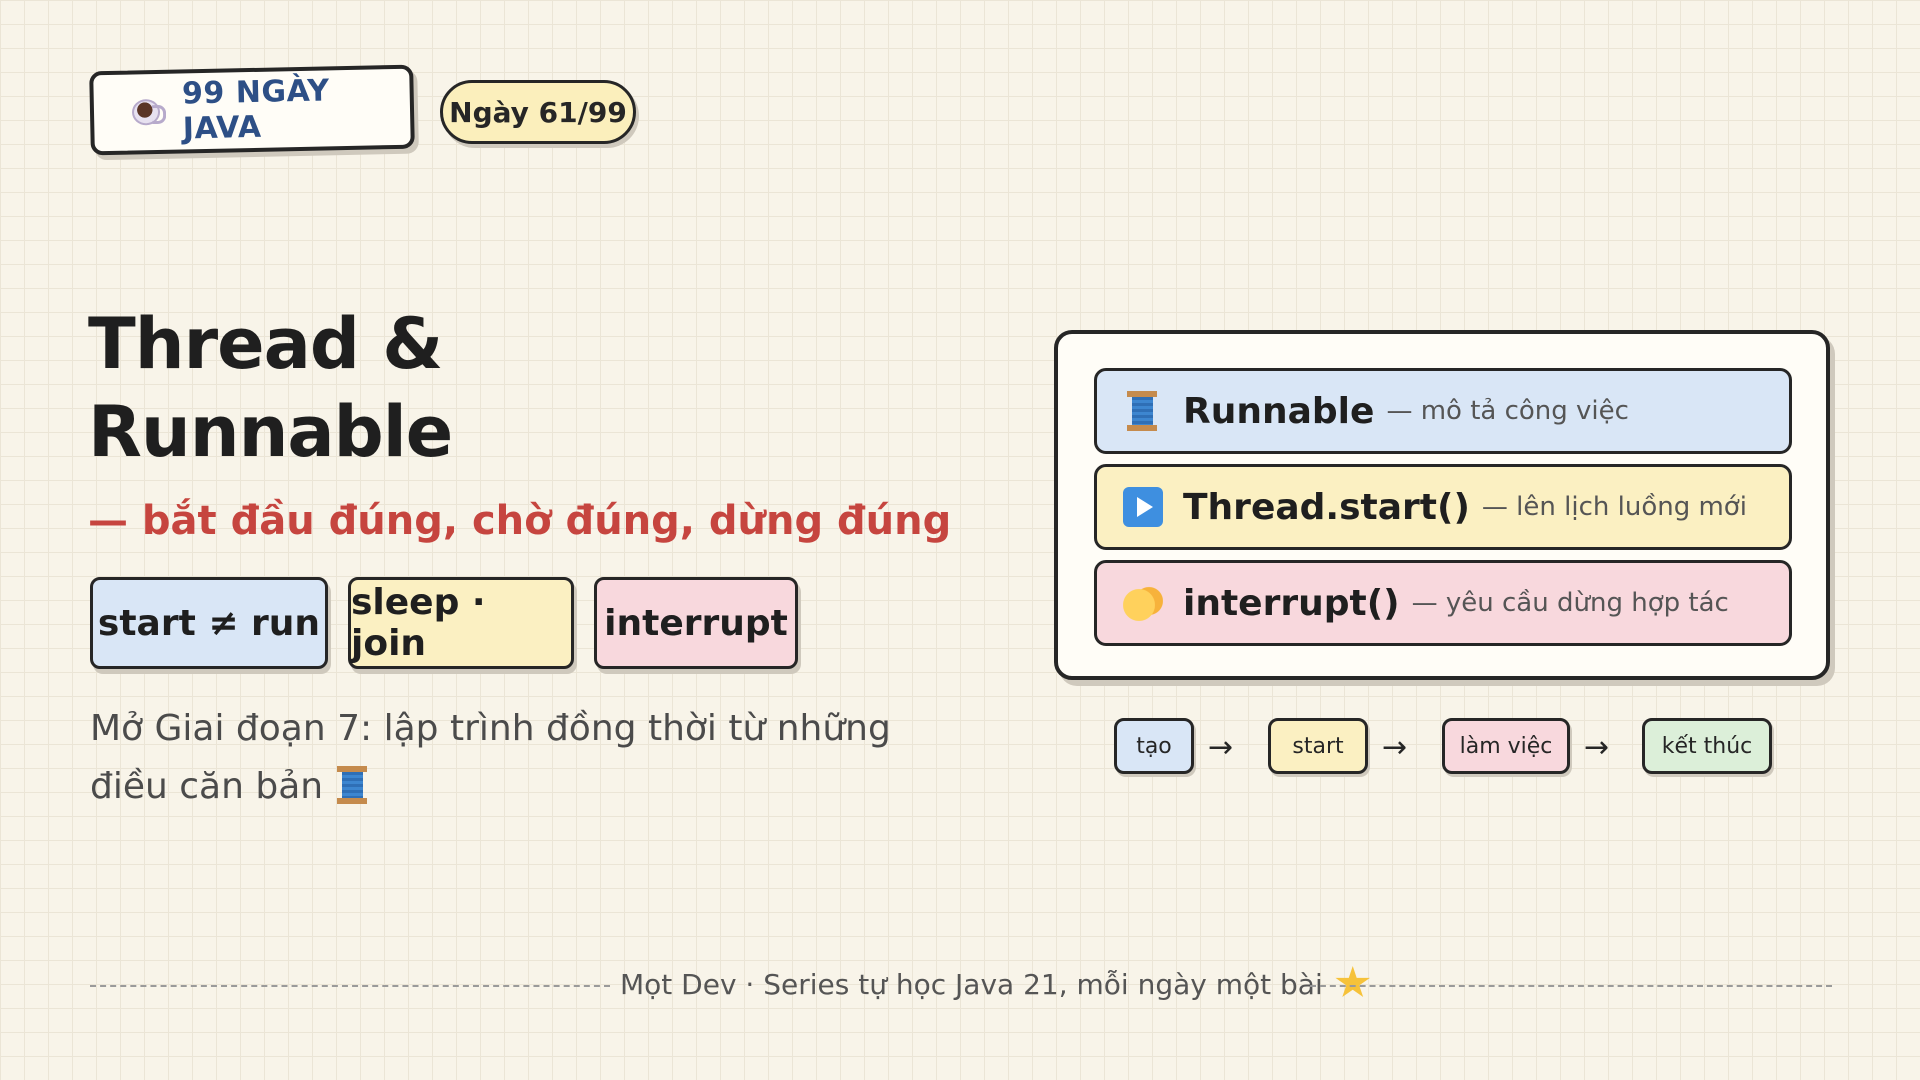 This screenshot has height=1080, width=1920. Describe the element at coordinates (1279, 411) in the screenshot. I see `concept-title: Runnable` at that location.